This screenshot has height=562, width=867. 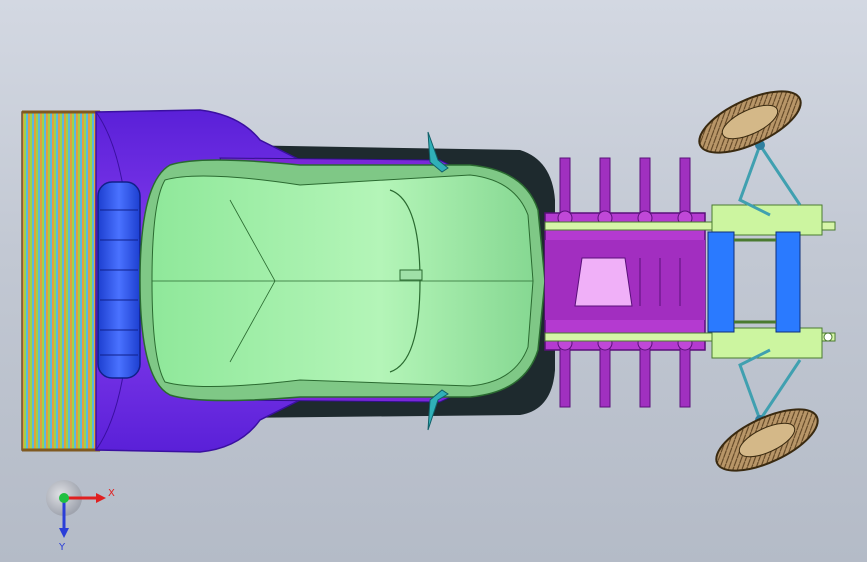 What do you see at coordinates (119, 280) in the screenshot?
I see `rear-intake` at bounding box center [119, 280].